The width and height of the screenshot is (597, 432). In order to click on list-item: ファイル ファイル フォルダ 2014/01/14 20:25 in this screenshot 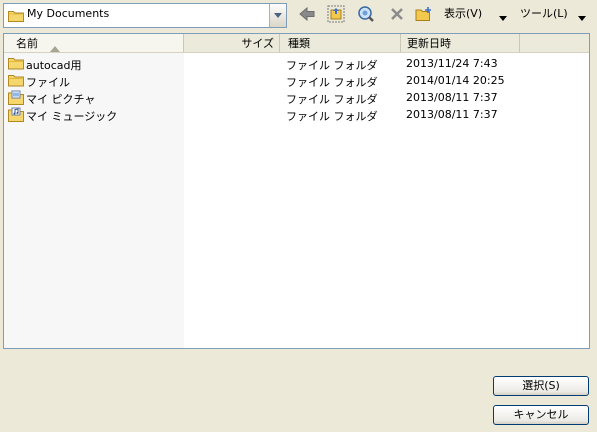, I will do `click(296, 80)`.